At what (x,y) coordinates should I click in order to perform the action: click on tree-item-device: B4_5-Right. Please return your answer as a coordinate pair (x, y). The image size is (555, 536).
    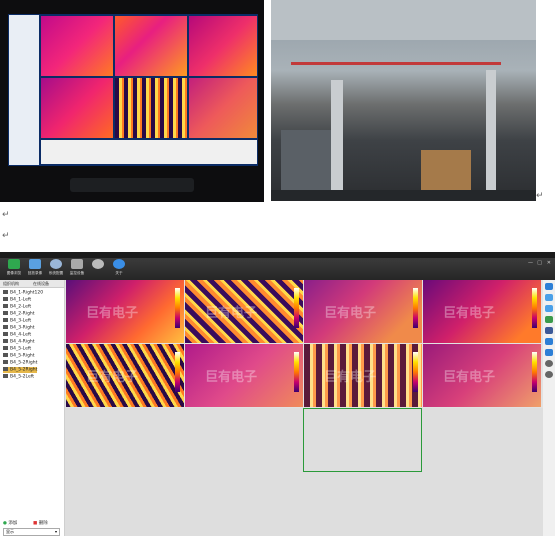
    Looking at the image, I should click on (19, 356).